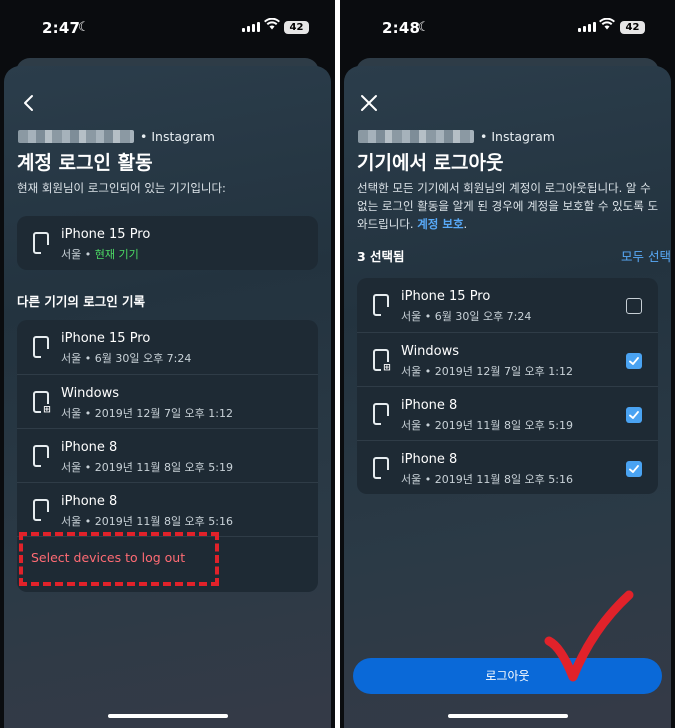 This screenshot has width=675, height=728. I want to click on close-icon, so click(369, 103).